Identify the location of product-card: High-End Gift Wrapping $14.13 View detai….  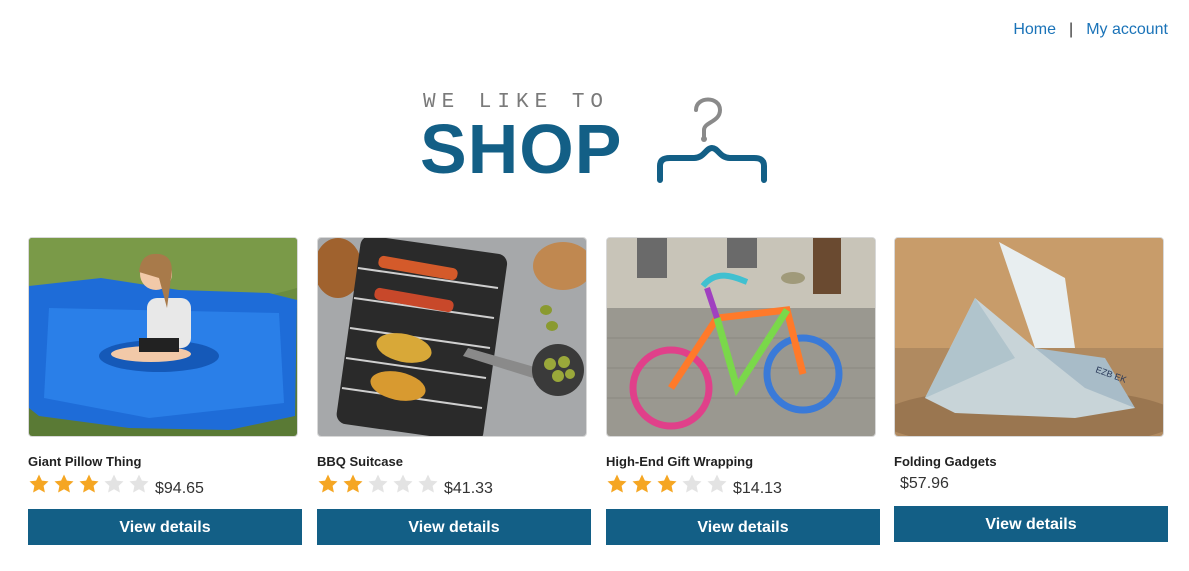
(743, 391).